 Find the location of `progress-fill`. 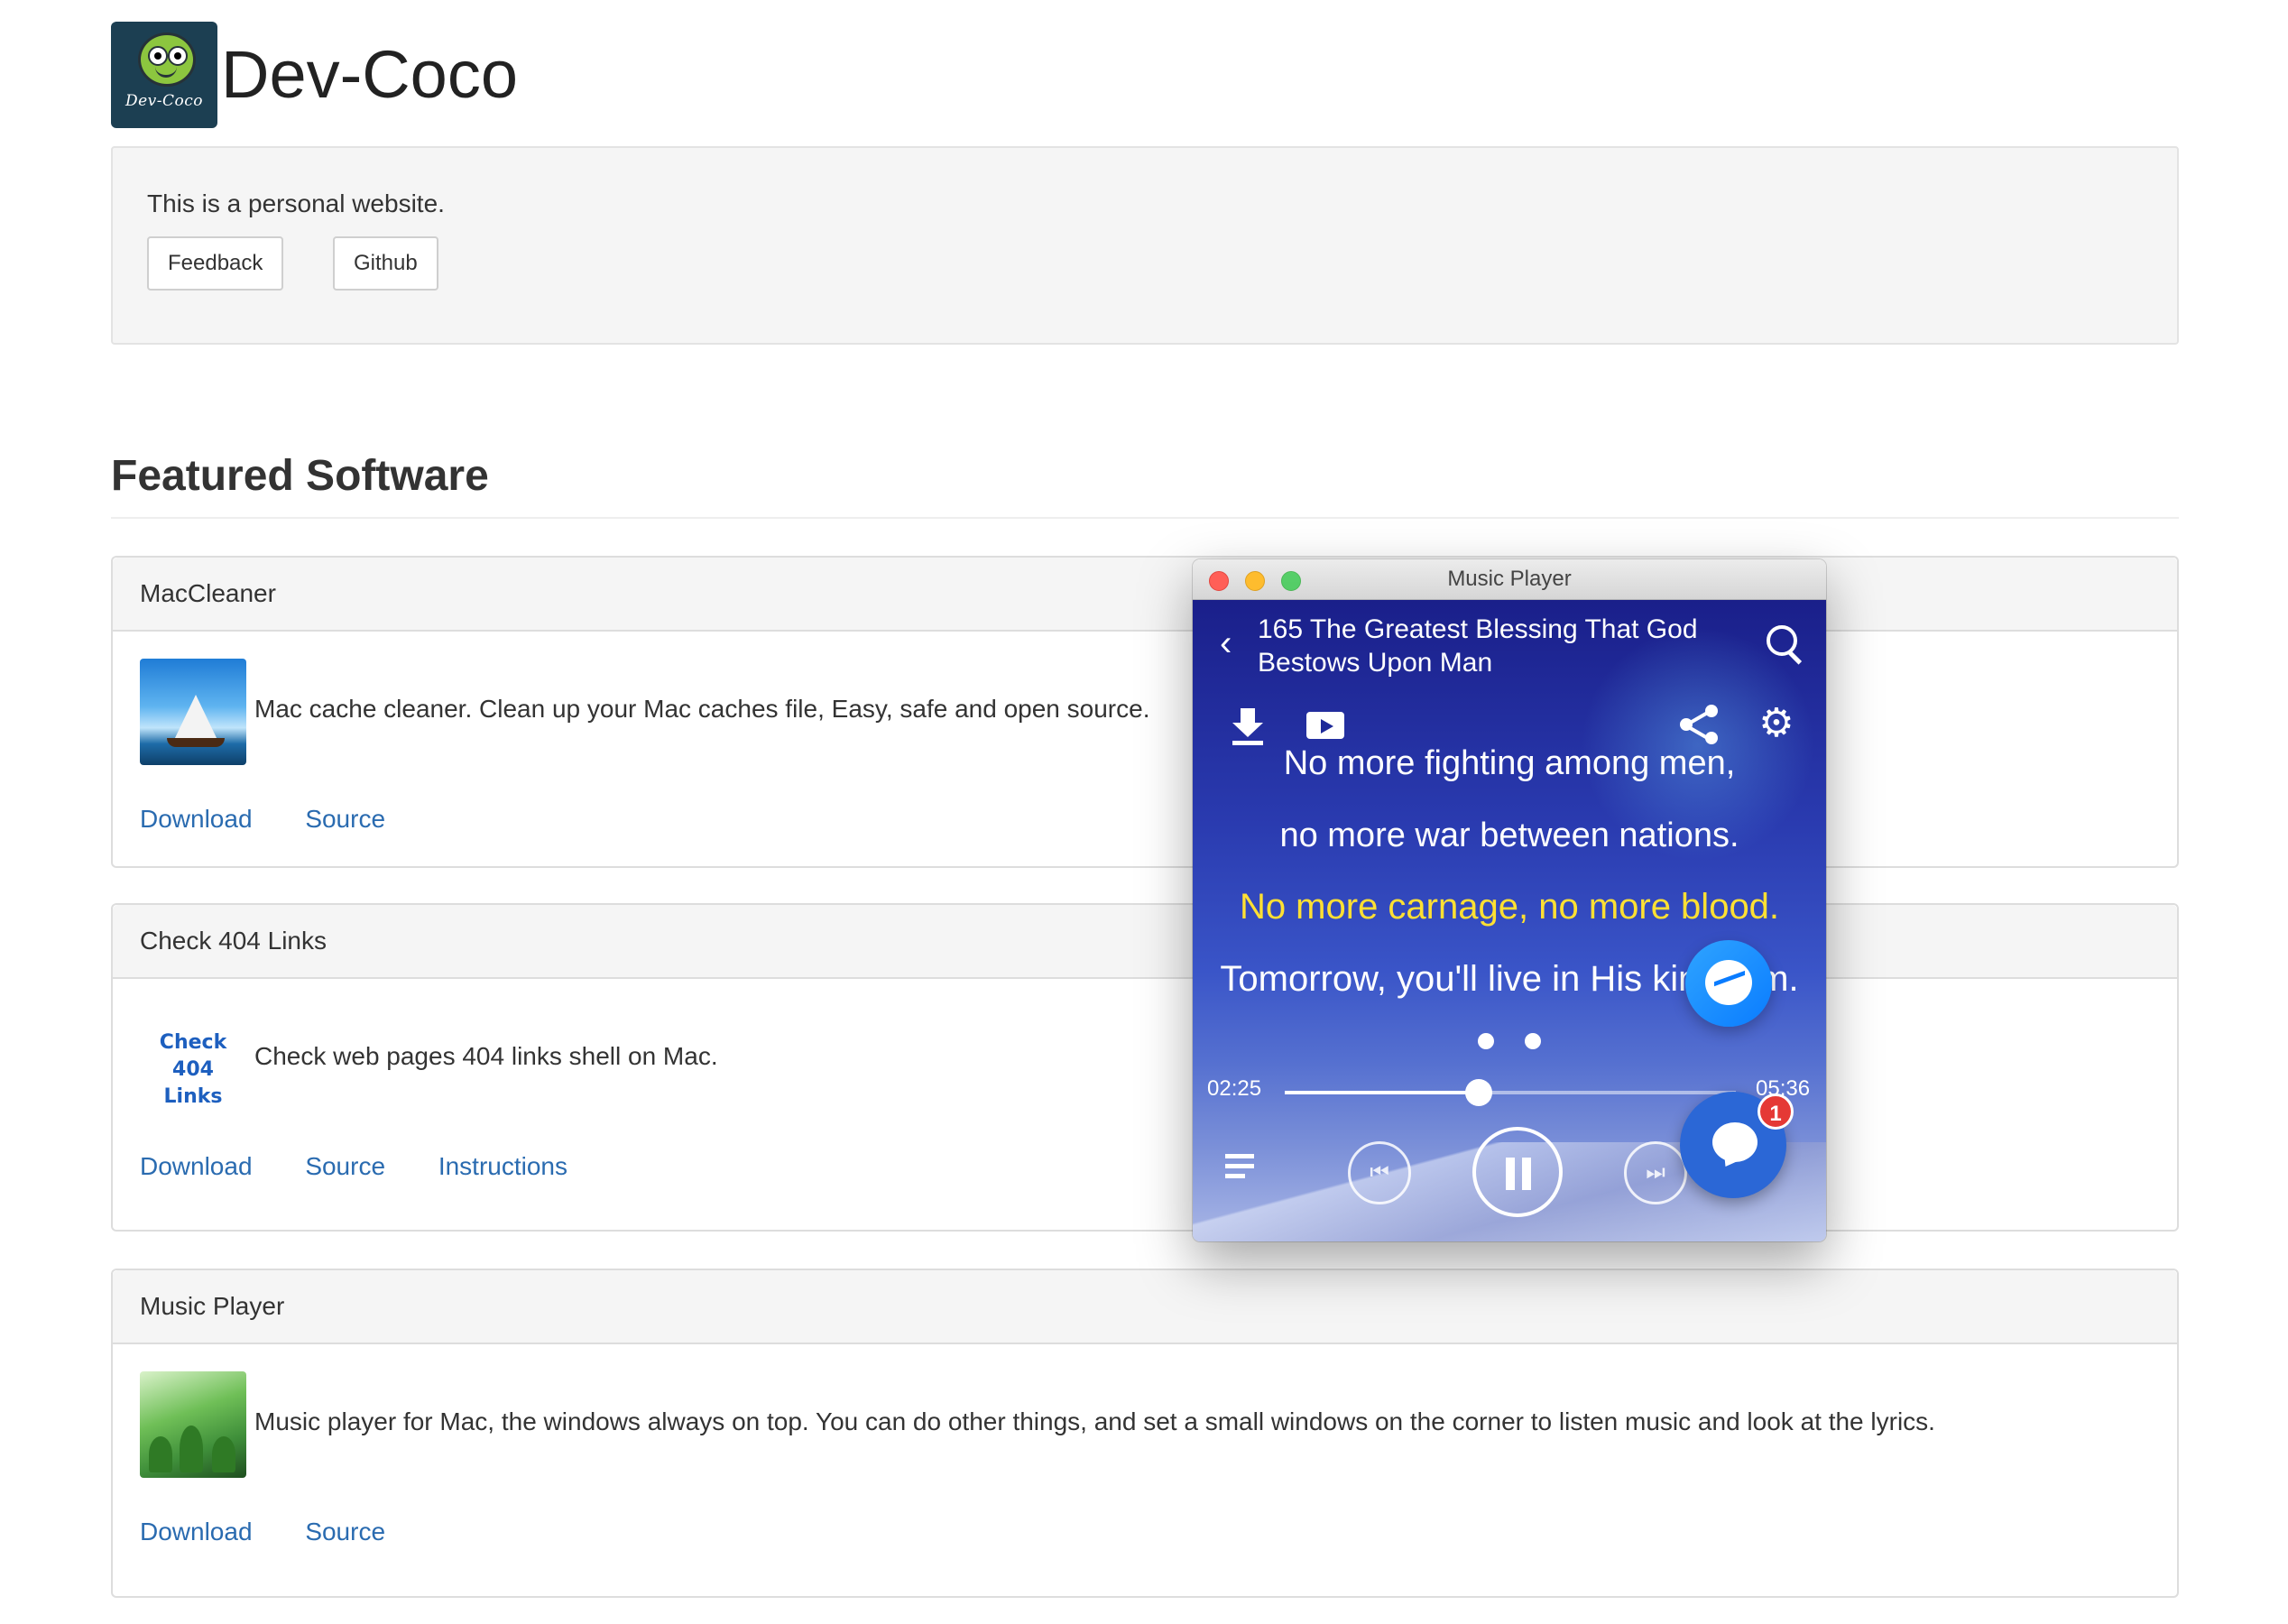

progress-fill is located at coordinates (1382, 1092).